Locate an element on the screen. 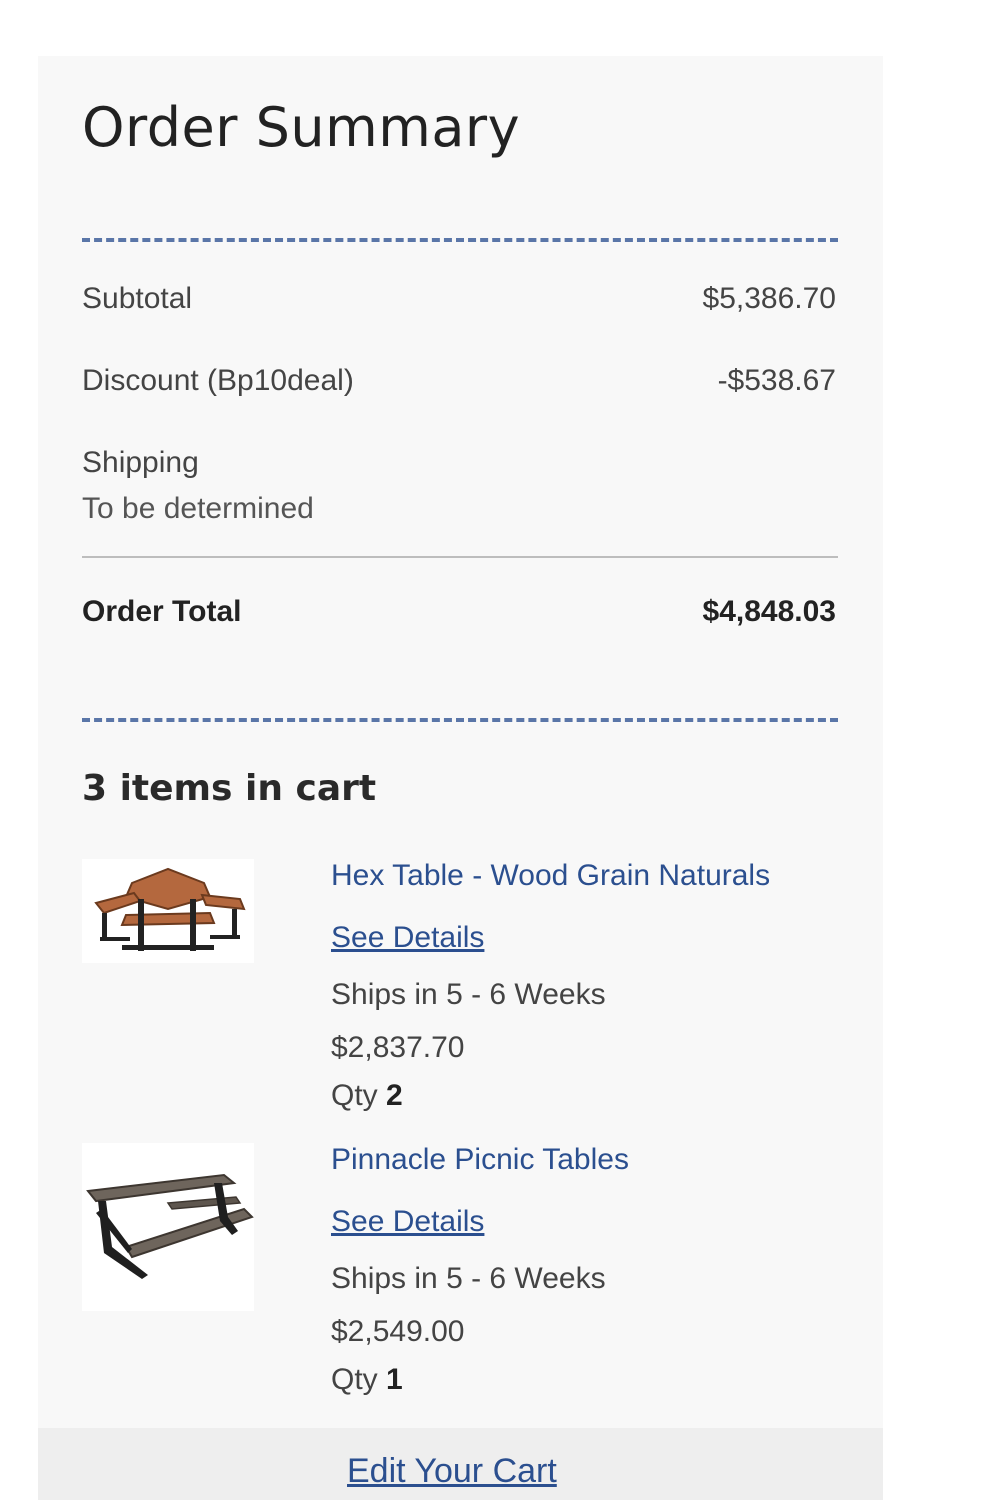 This screenshot has height=1500, width=988. dashed-divider-bottom is located at coordinates (460, 720).